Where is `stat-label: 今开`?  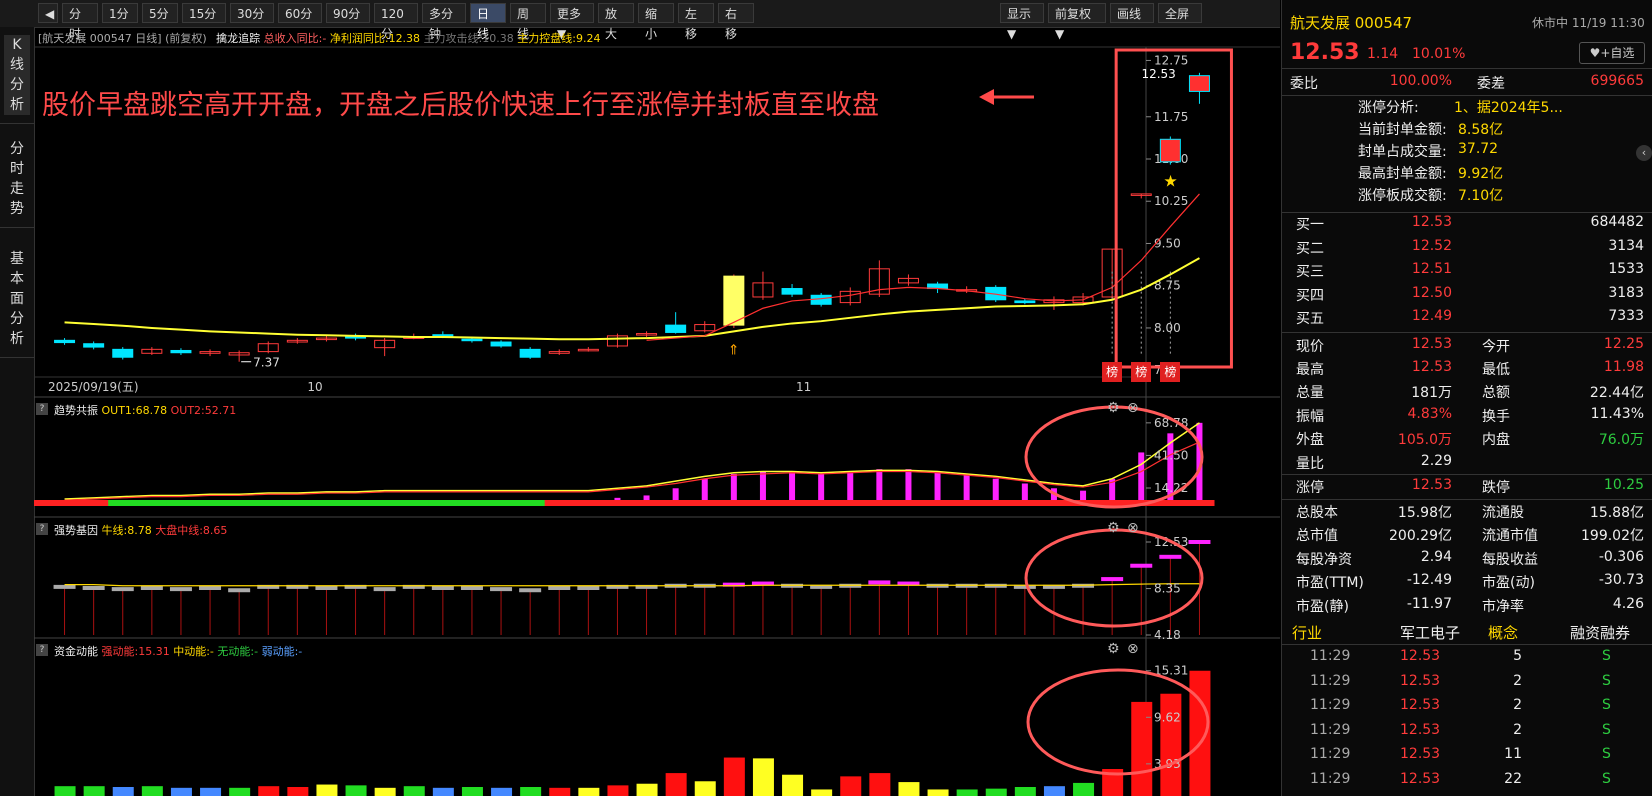
stat-label: 今开 is located at coordinates (1496, 347).